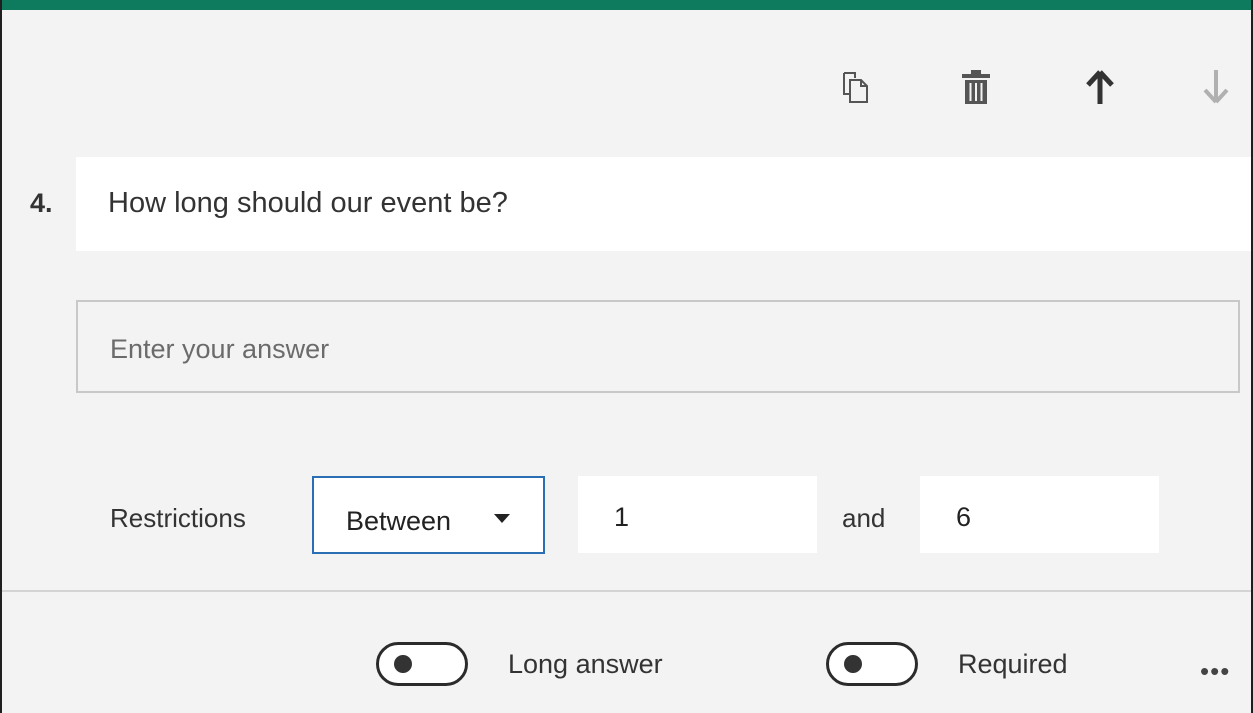  Describe the element at coordinates (1039, 514) in the screenshot. I see `max-value-input: 6` at that location.